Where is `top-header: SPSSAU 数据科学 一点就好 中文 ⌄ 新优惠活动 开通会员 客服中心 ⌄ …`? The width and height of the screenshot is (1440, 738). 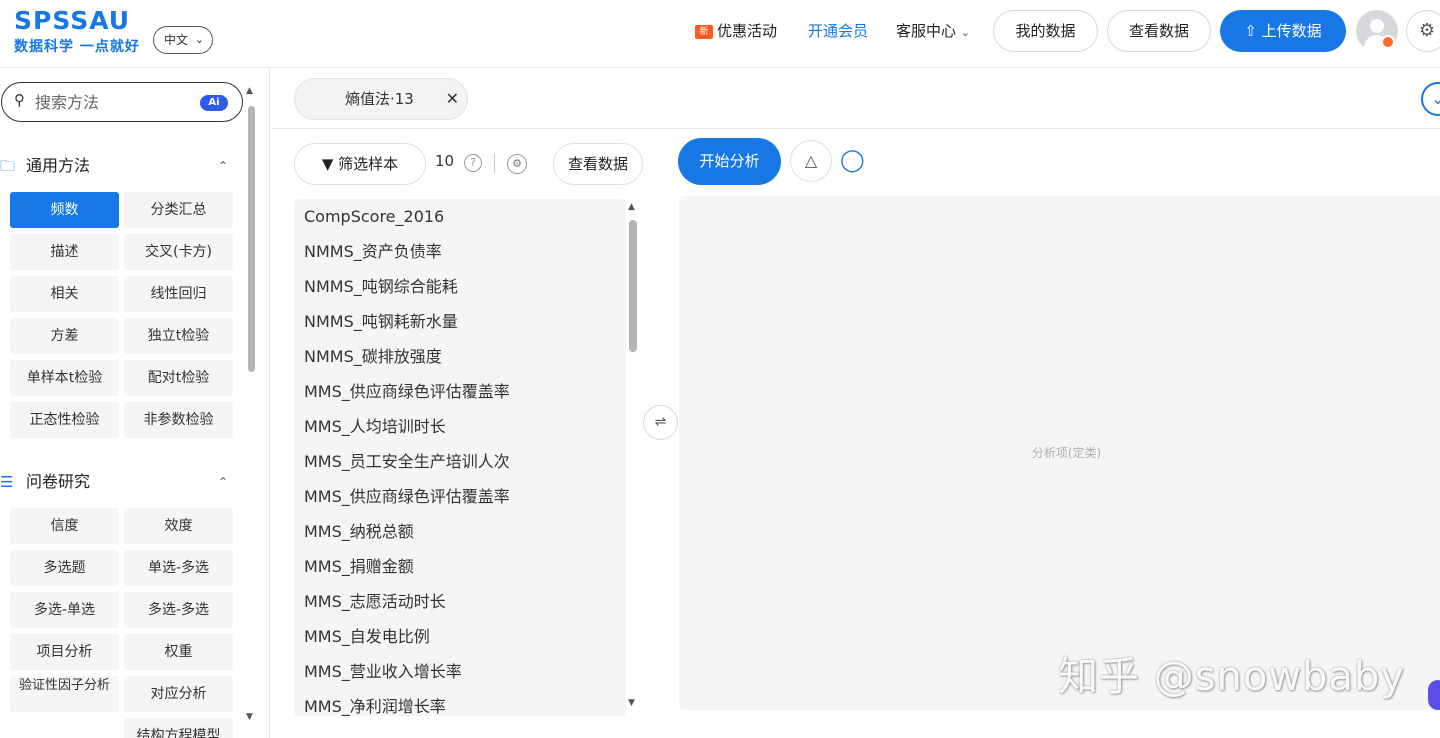 top-header: SPSSAU 数据科学 一点就好 中文 ⌄ 新优惠活动 开通会员 客服中心 ⌄ … is located at coordinates (720, 34).